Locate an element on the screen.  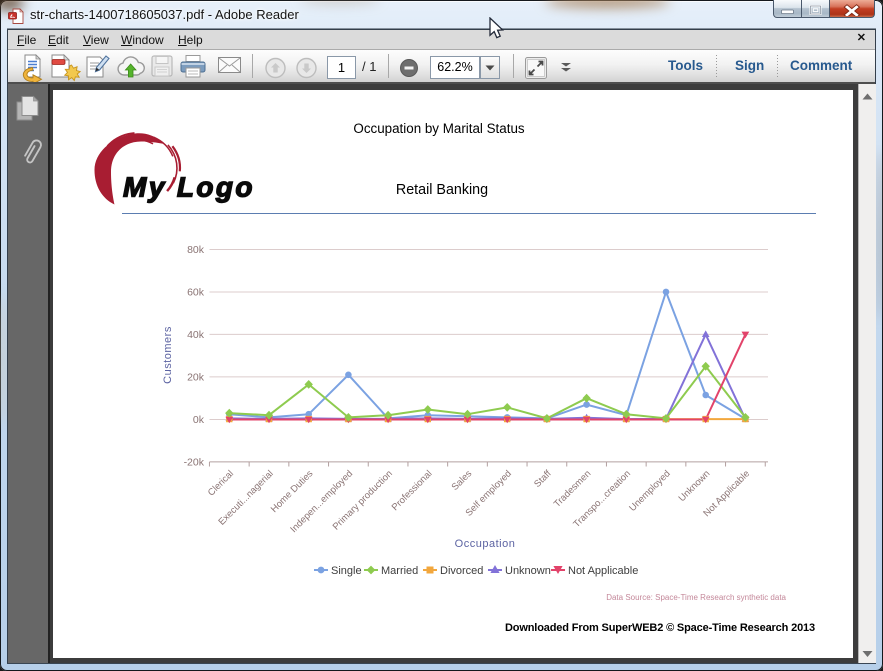
svg-text: Married is located at coordinates (399, 571).